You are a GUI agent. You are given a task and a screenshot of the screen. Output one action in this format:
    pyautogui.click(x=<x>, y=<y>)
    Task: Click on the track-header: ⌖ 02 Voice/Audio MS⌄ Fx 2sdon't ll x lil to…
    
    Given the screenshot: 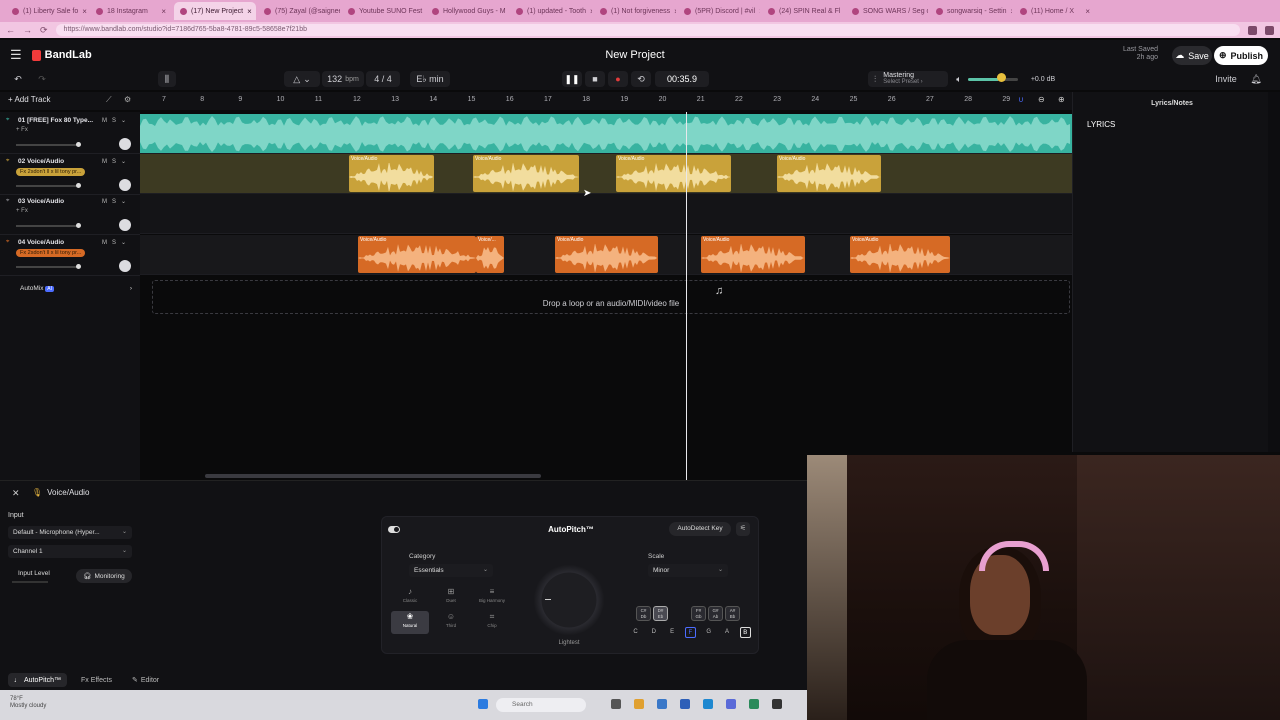 What is the action you would take?
    pyautogui.click(x=70, y=175)
    